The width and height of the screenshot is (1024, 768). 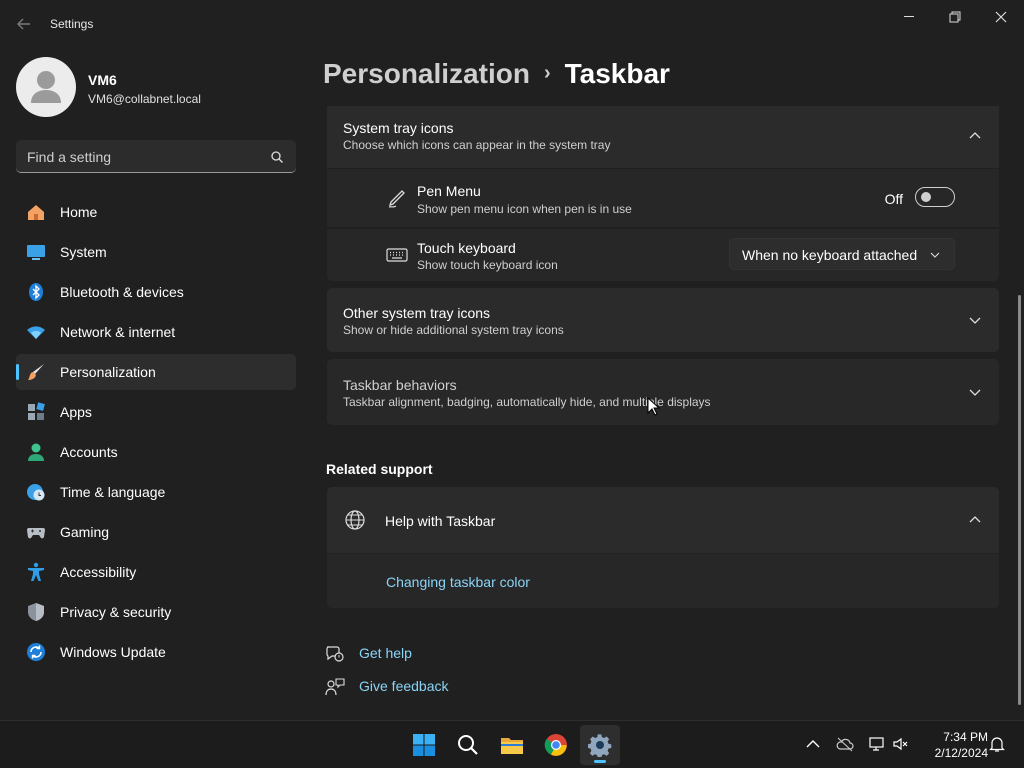 What do you see at coordinates (85, 532) in the screenshot?
I see `sidebar-item-label: Gaming` at bounding box center [85, 532].